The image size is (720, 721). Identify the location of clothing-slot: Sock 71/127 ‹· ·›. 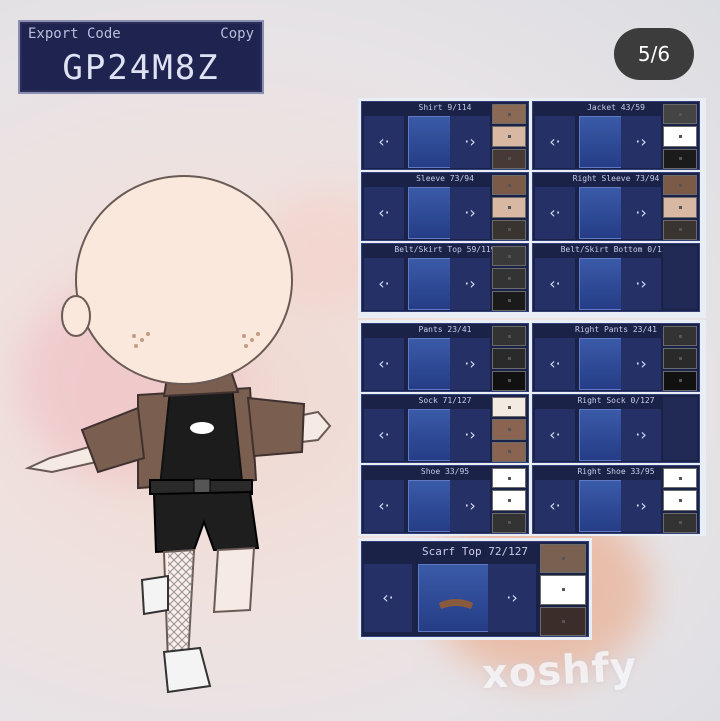
(445, 428).